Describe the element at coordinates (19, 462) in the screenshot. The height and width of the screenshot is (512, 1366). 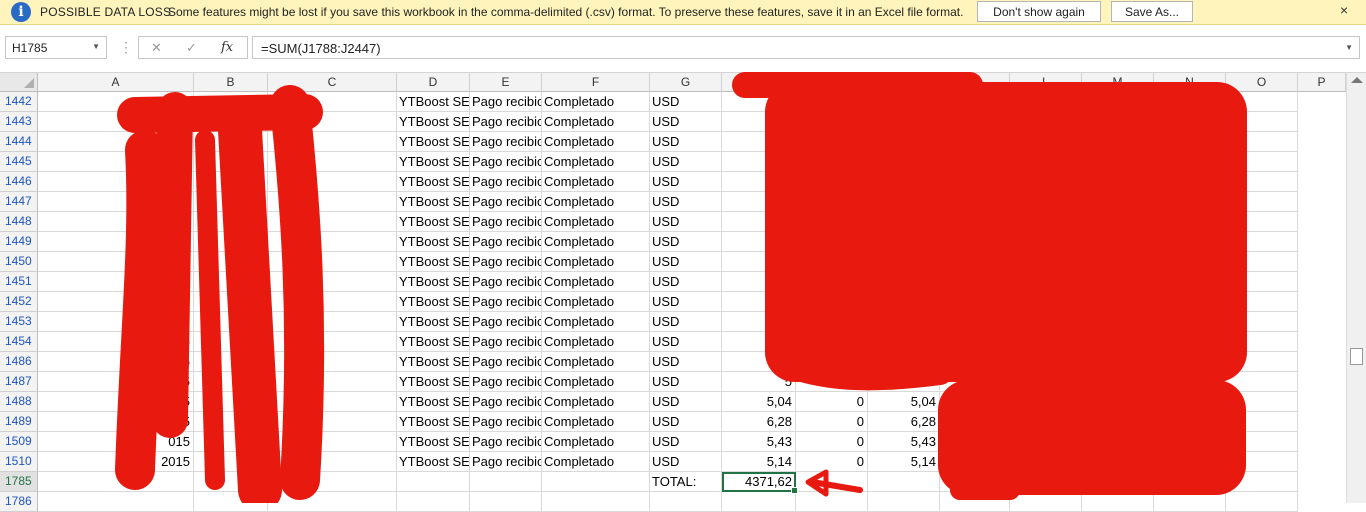
I see `row-header: 1510` at that location.